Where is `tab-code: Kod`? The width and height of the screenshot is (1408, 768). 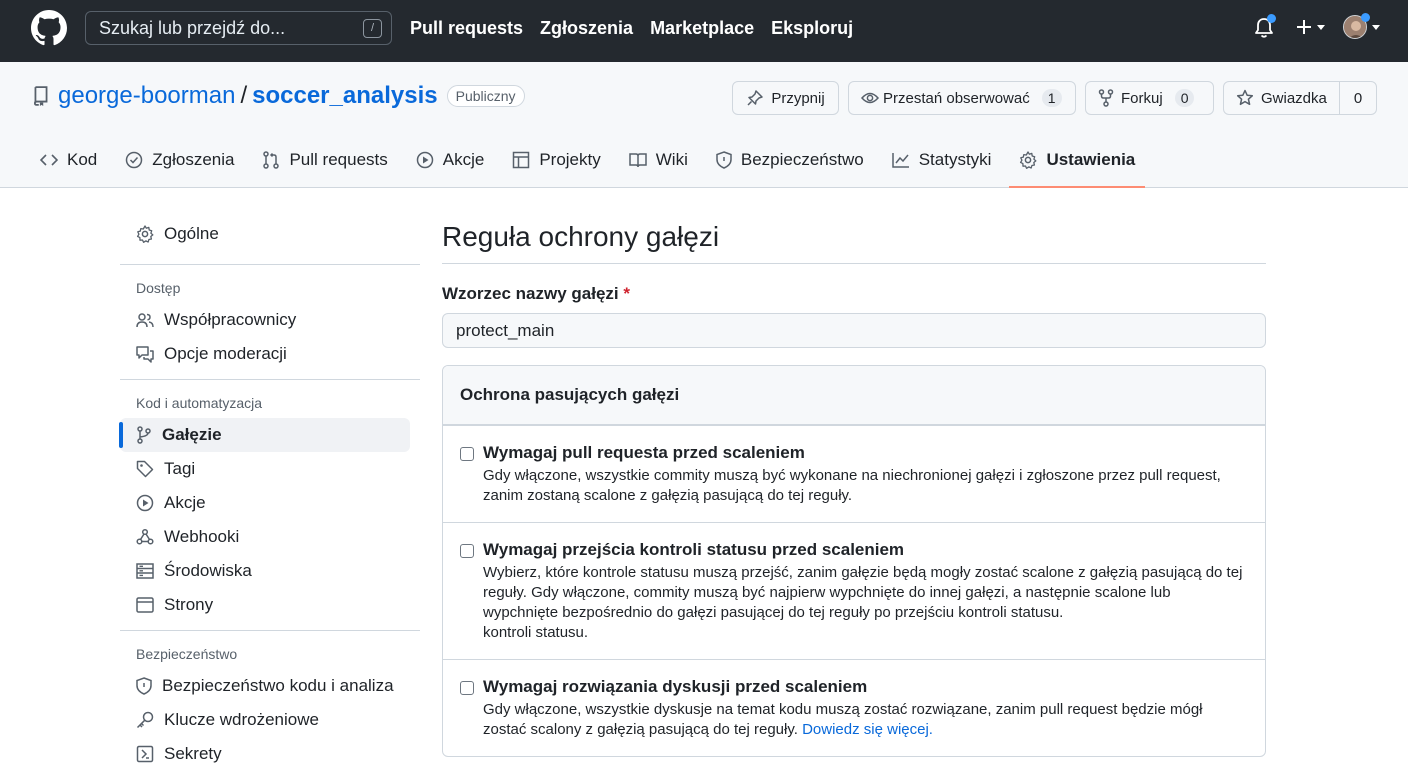 tab-code: Kod is located at coordinates (68, 160).